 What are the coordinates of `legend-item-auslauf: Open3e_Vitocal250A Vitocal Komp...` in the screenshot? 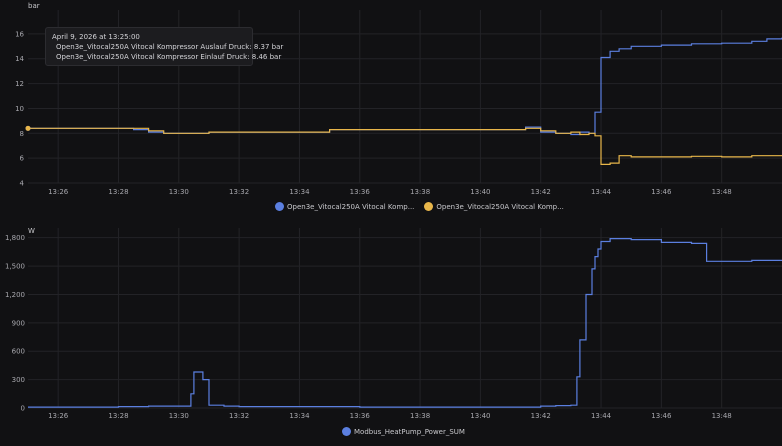 It's located at (344, 206).